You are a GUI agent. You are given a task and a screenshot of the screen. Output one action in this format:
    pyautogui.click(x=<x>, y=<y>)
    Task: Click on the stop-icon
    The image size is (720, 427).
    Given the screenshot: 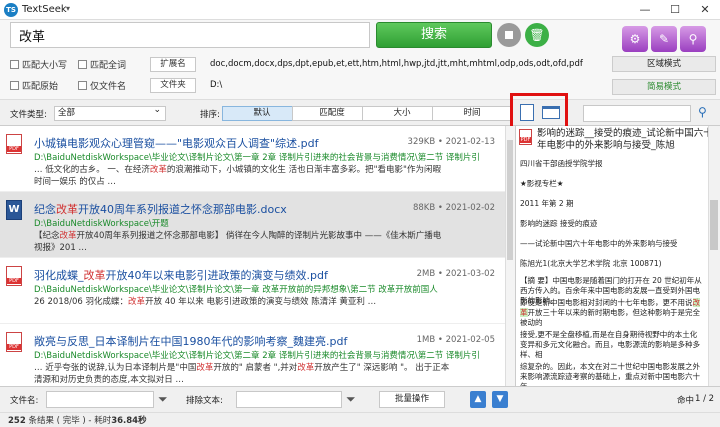 What is the action you would take?
    pyautogui.click(x=509, y=35)
    